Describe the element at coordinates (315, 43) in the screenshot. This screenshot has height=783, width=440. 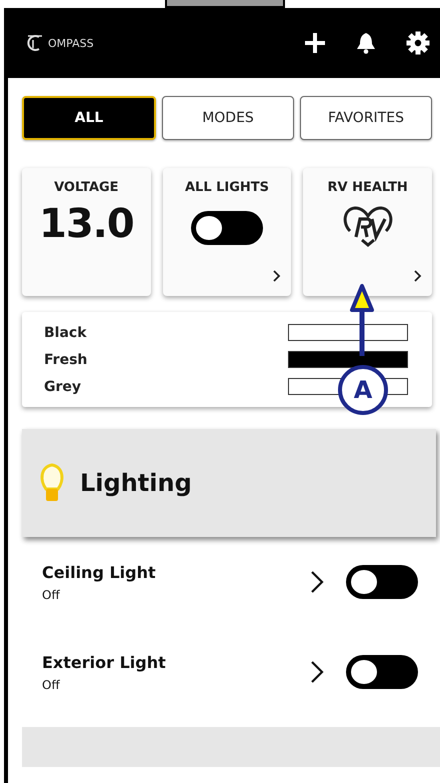
I see `add-icon` at that location.